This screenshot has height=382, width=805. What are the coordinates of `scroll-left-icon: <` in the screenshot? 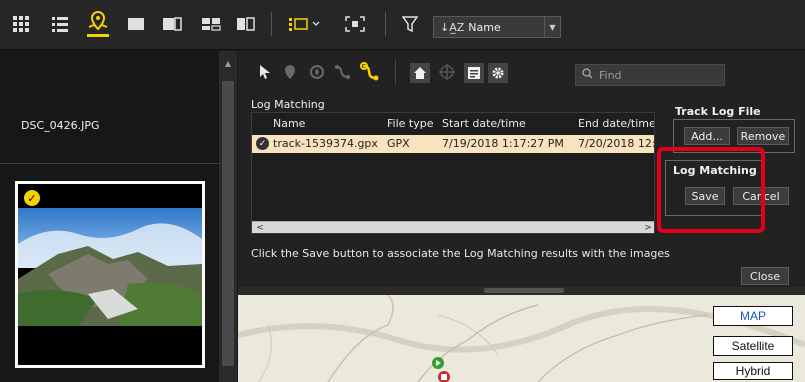 It's located at (260, 227).